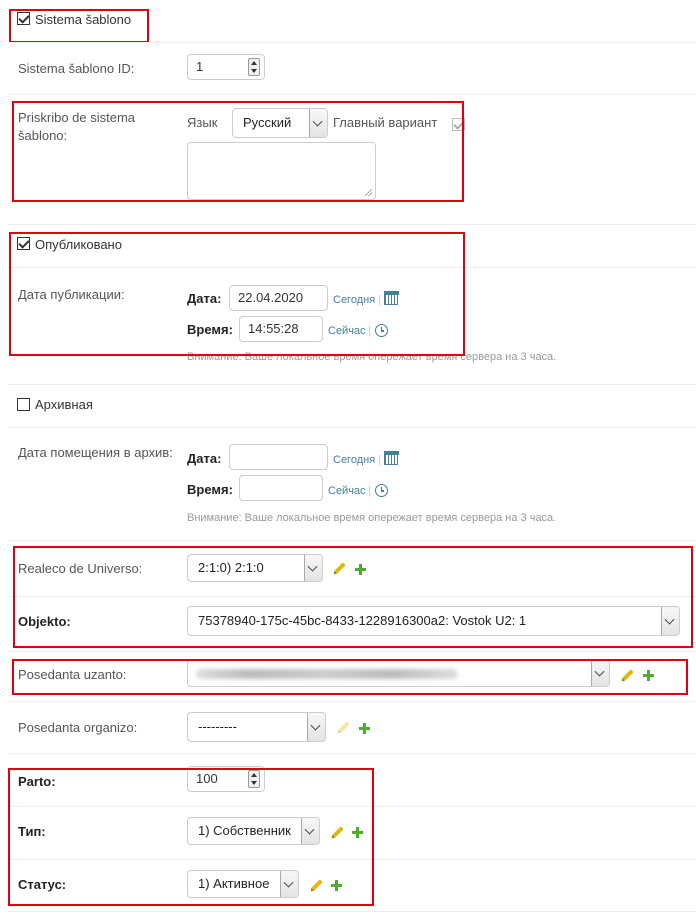 This screenshot has width=696, height=914. What do you see at coordinates (95, 452) in the screenshot?
I see `archive-date-label: Дата помещения в архив:` at bounding box center [95, 452].